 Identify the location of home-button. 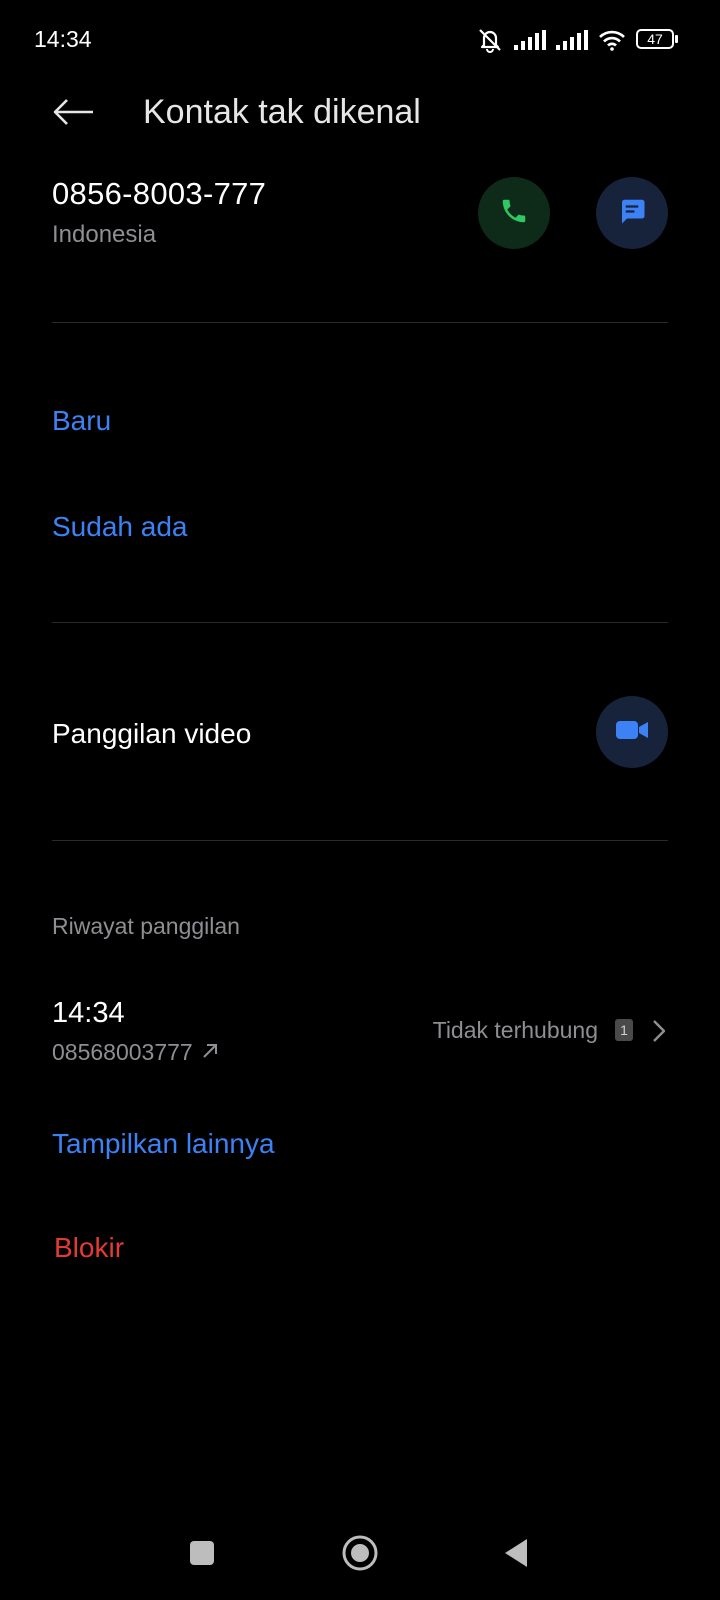
(360, 1555).